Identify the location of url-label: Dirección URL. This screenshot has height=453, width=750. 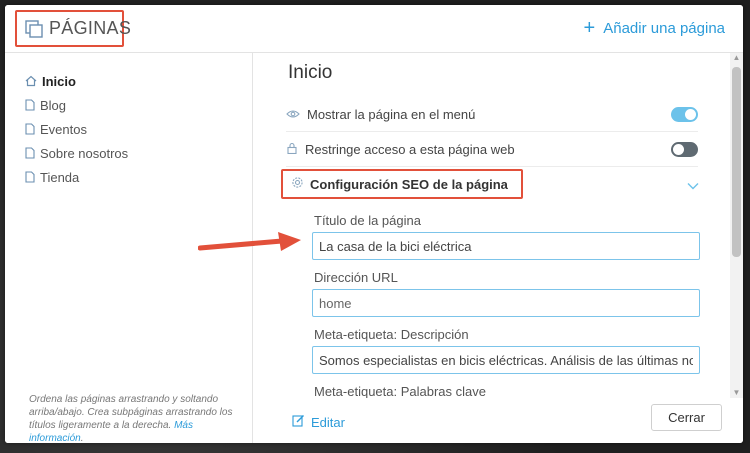
(356, 277).